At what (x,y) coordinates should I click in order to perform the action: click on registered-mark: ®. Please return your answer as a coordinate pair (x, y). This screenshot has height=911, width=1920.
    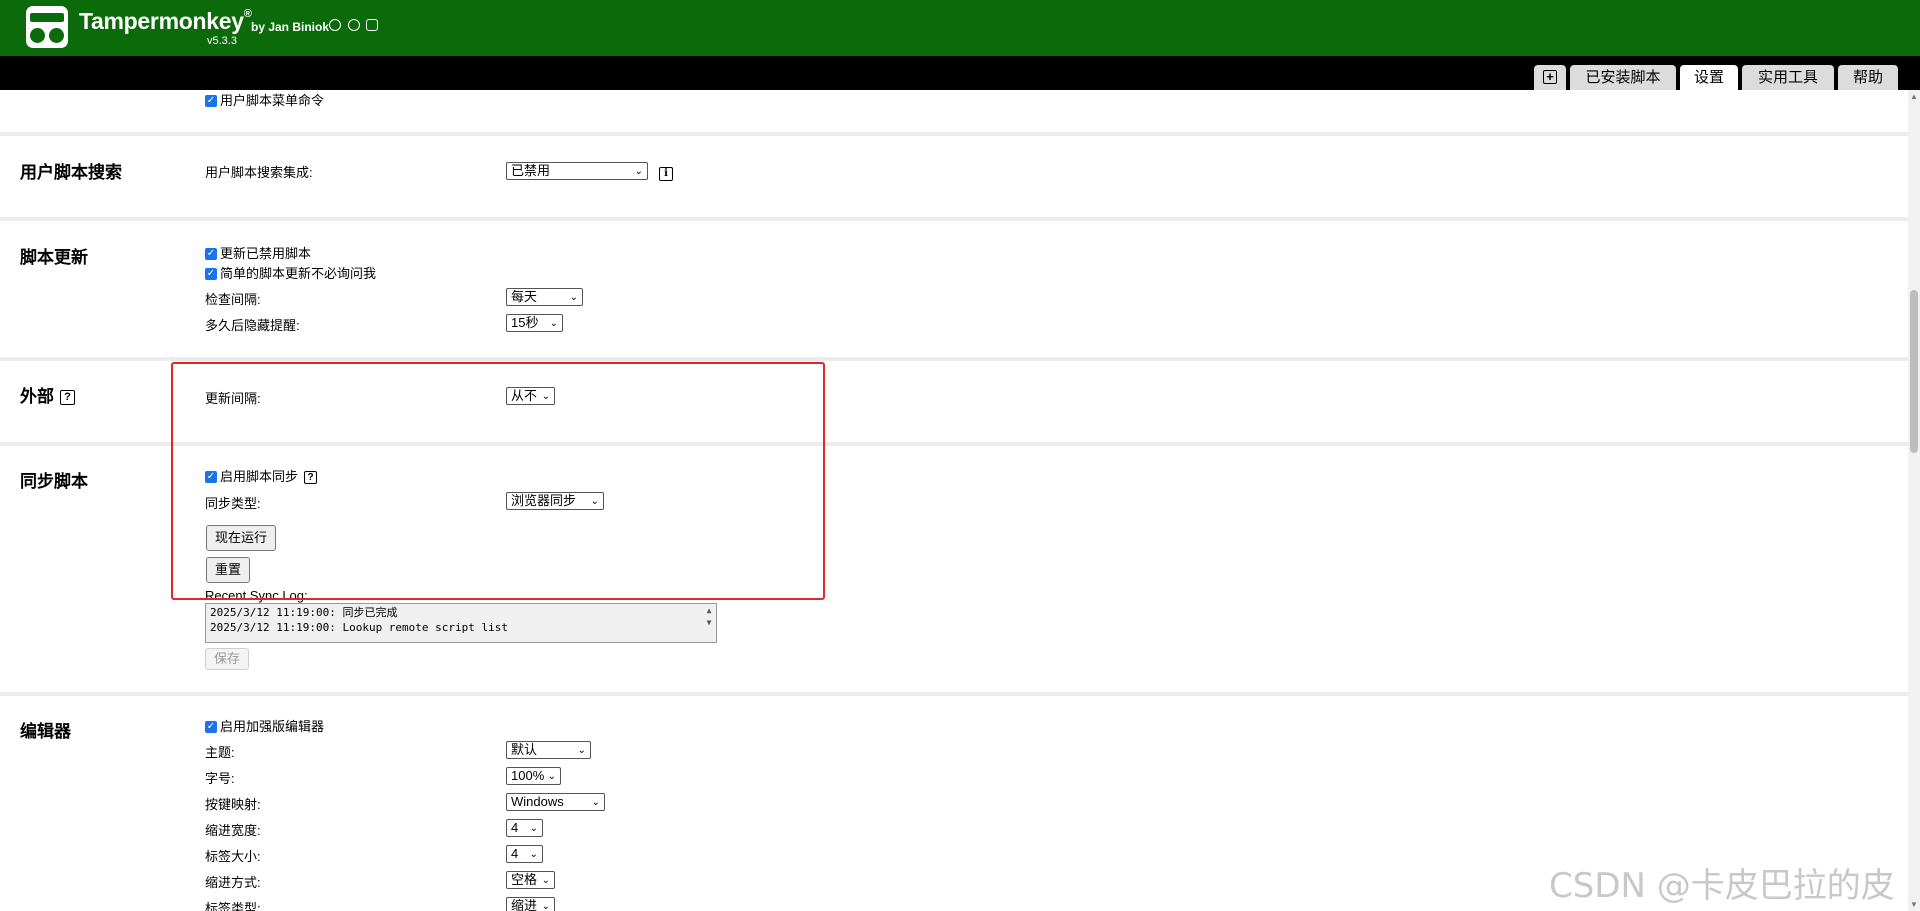
    Looking at the image, I should click on (247, 14).